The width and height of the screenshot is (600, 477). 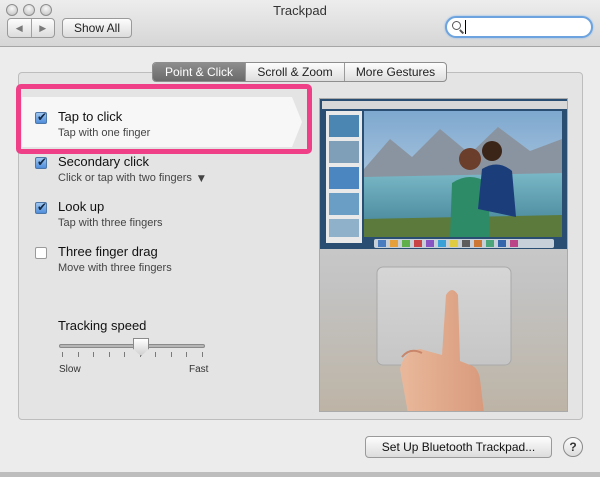 I want to click on three-finger-drag-checkbox, so click(x=41, y=253).